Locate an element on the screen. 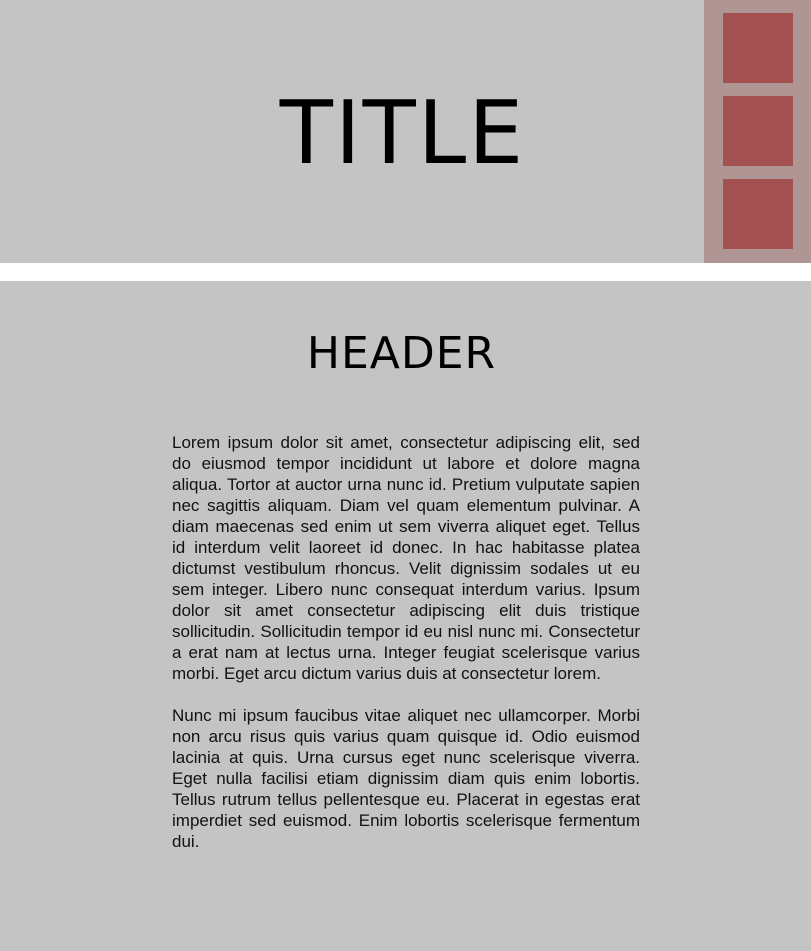  side-panel is located at coordinates (757, 131).